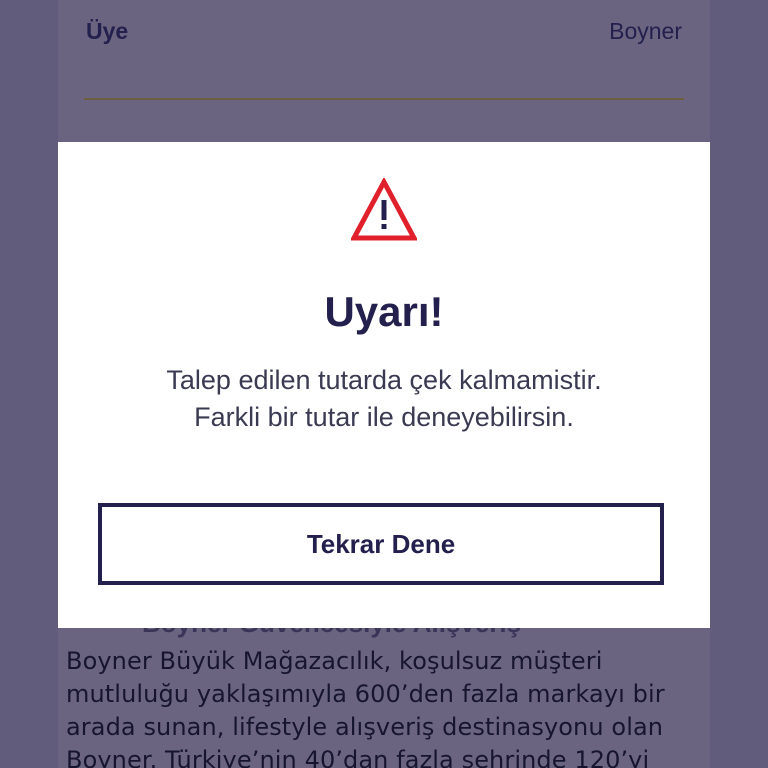  What do you see at coordinates (384, 311) in the screenshot?
I see `dialog-title: Uyarı!` at bounding box center [384, 311].